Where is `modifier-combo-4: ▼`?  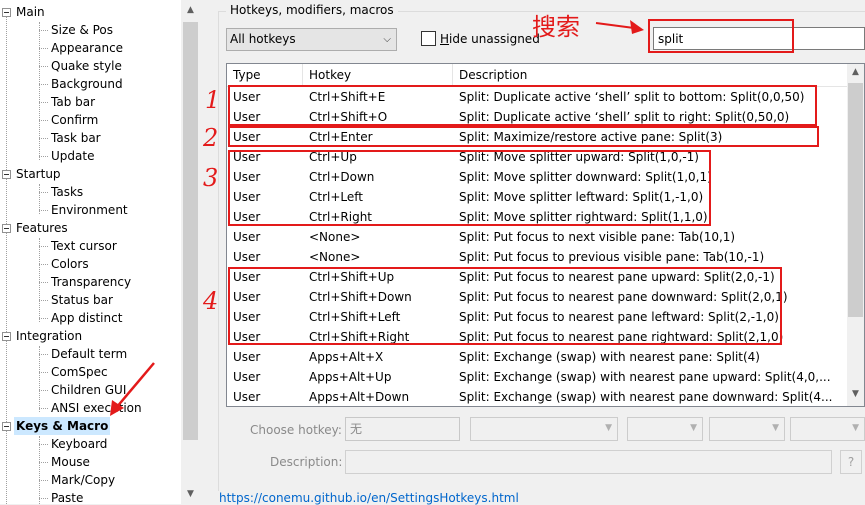 modifier-combo-4: ▼ is located at coordinates (827, 429).